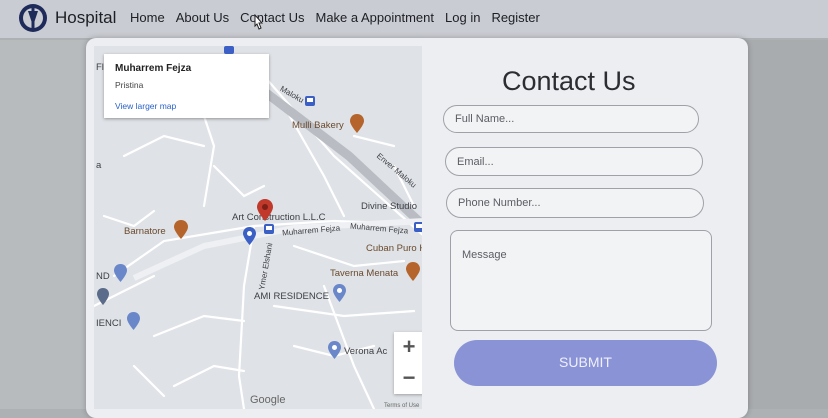  Describe the element at coordinates (462, 17) in the screenshot. I see `nav-item-log-in: Log in` at that location.